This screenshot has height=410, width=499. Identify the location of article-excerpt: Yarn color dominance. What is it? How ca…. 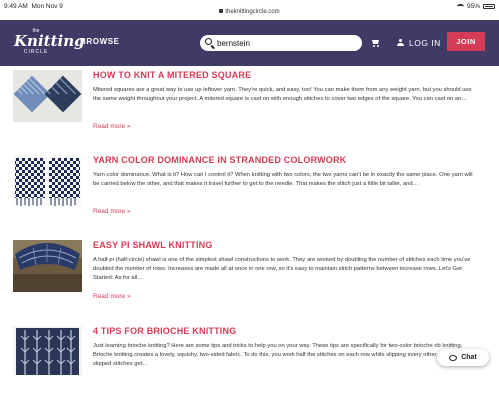
(283, 179).